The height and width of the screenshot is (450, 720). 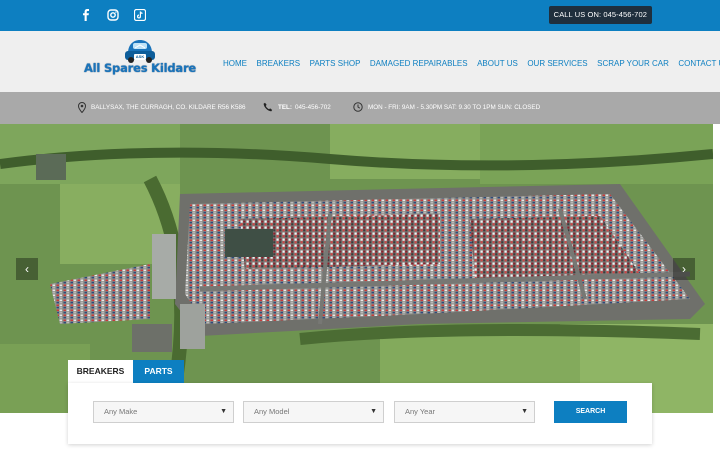 What do you see at coordinates (279, 63) in the screenshot?
I see `nav-breakers: BREAKERS` at bounding box center [279, 63].